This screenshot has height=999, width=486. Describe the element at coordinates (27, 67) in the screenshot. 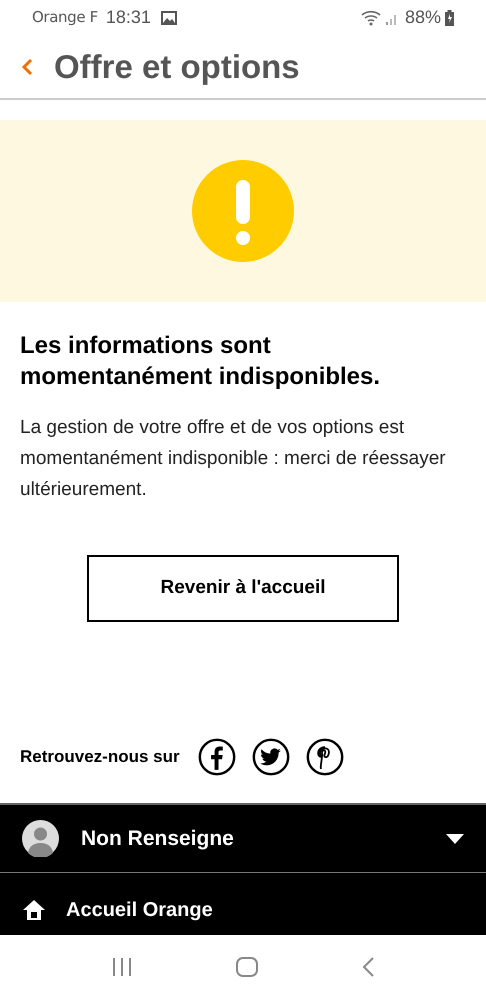

I see `back-icon` at that location.